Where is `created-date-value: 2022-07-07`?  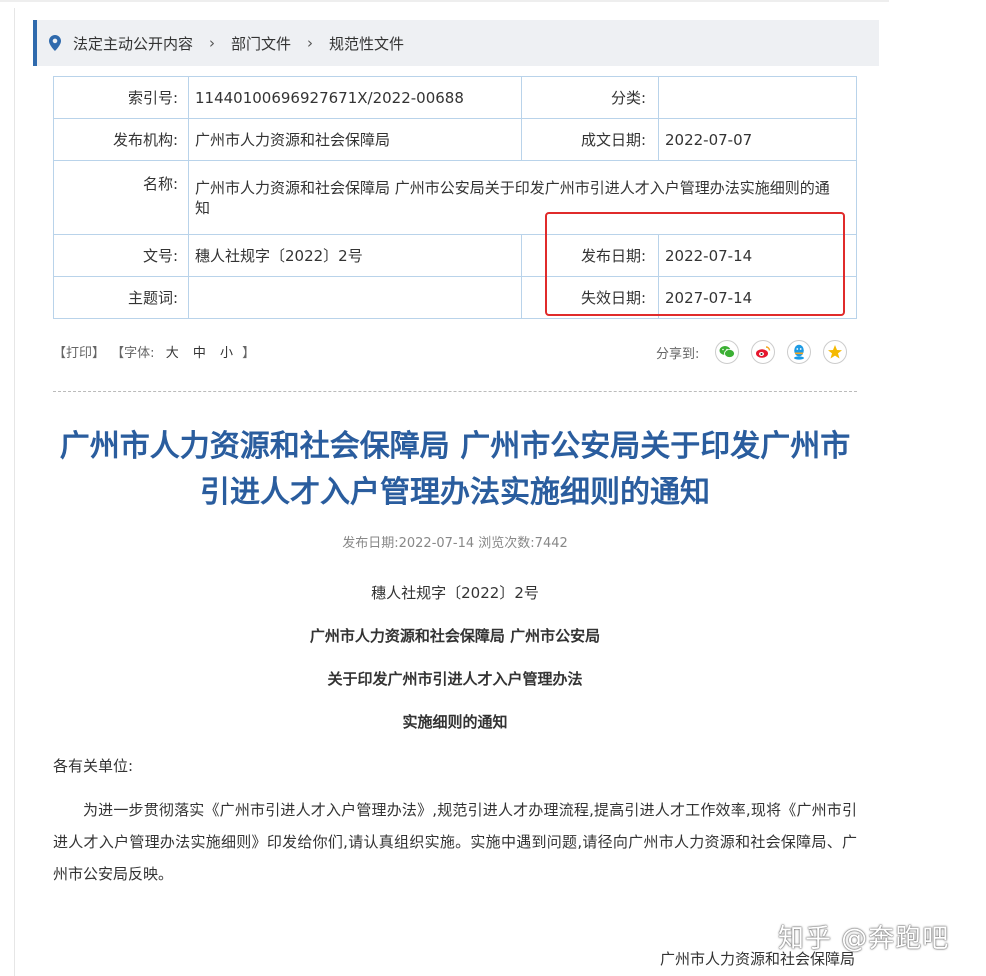 created-date-value: 2022-07-07 is located at coordinates (757, 139).